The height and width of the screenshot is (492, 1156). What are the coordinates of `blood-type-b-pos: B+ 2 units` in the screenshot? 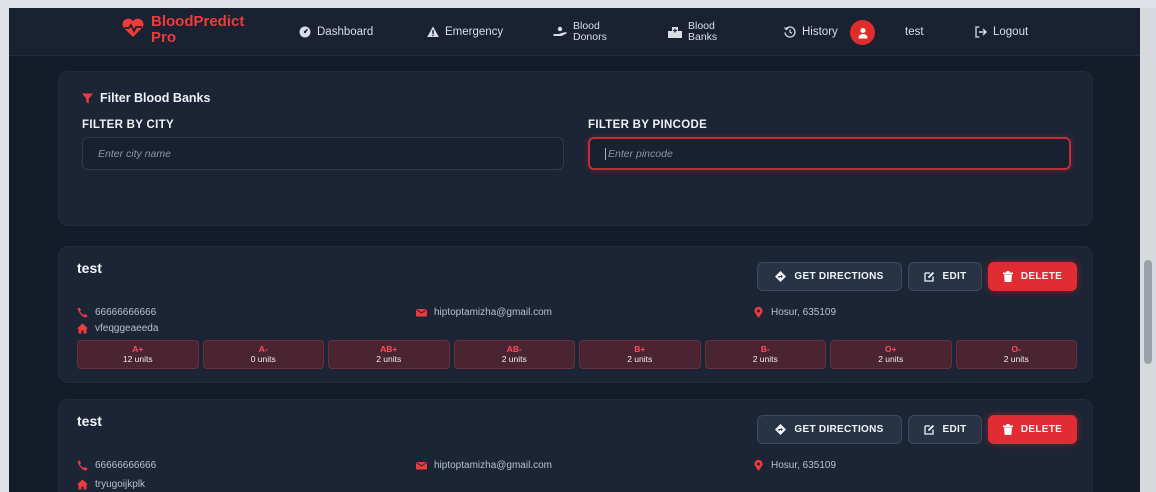 It's located at (640, 354).